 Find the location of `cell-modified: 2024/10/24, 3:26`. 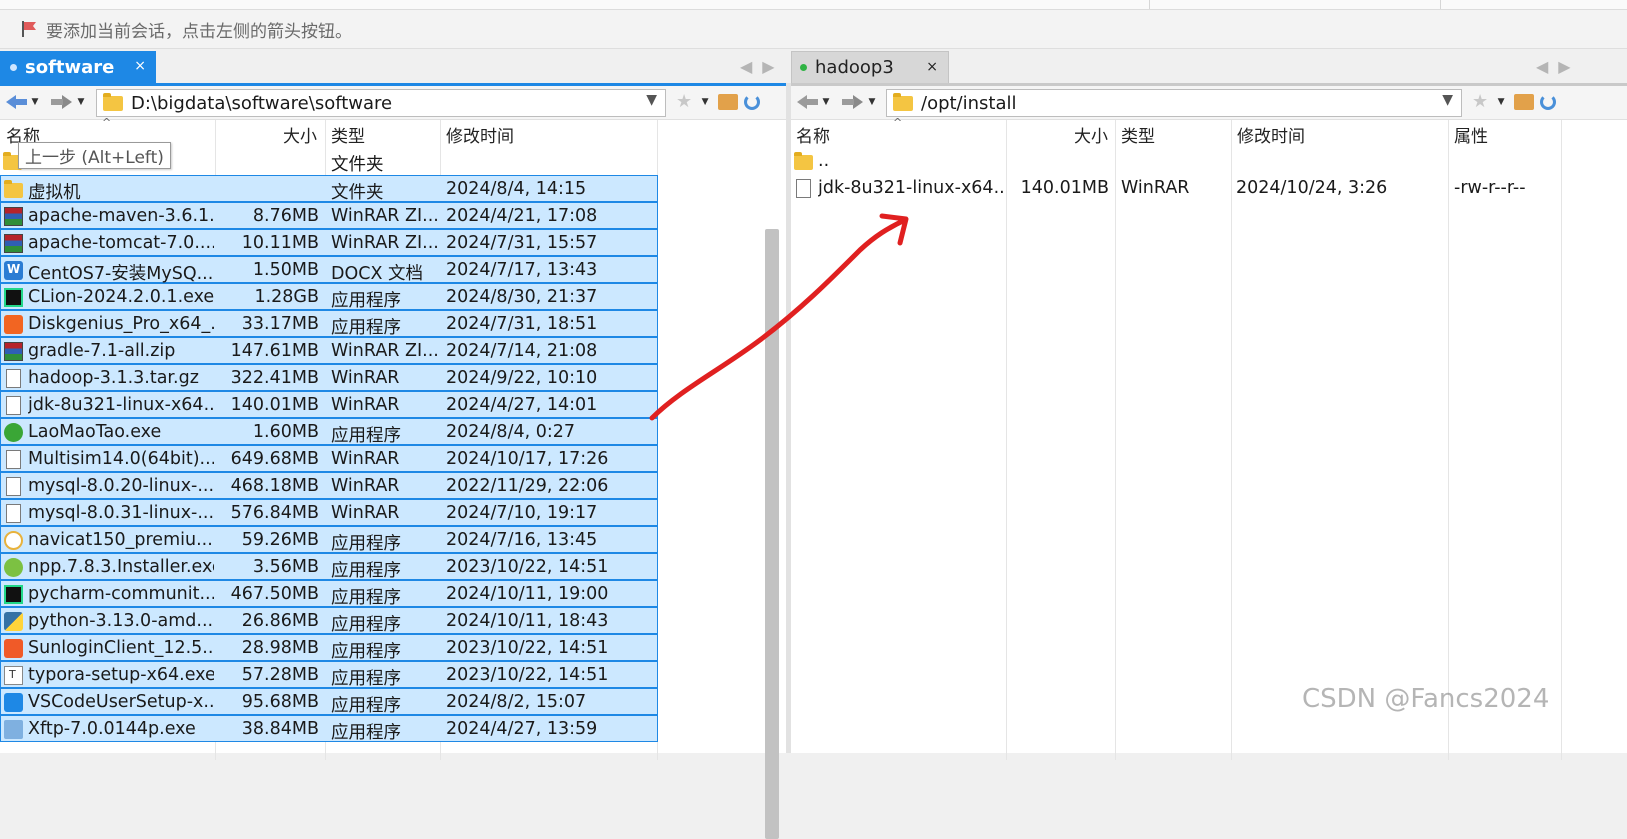

cell-modified: 2024/10/24, 3:26 is located at coordinates (1312, 188).